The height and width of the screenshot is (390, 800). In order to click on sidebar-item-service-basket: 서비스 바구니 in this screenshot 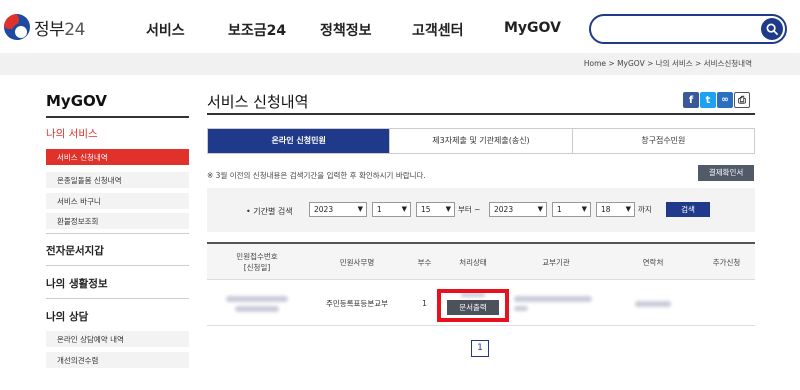, I will do `click(117, 201)`.